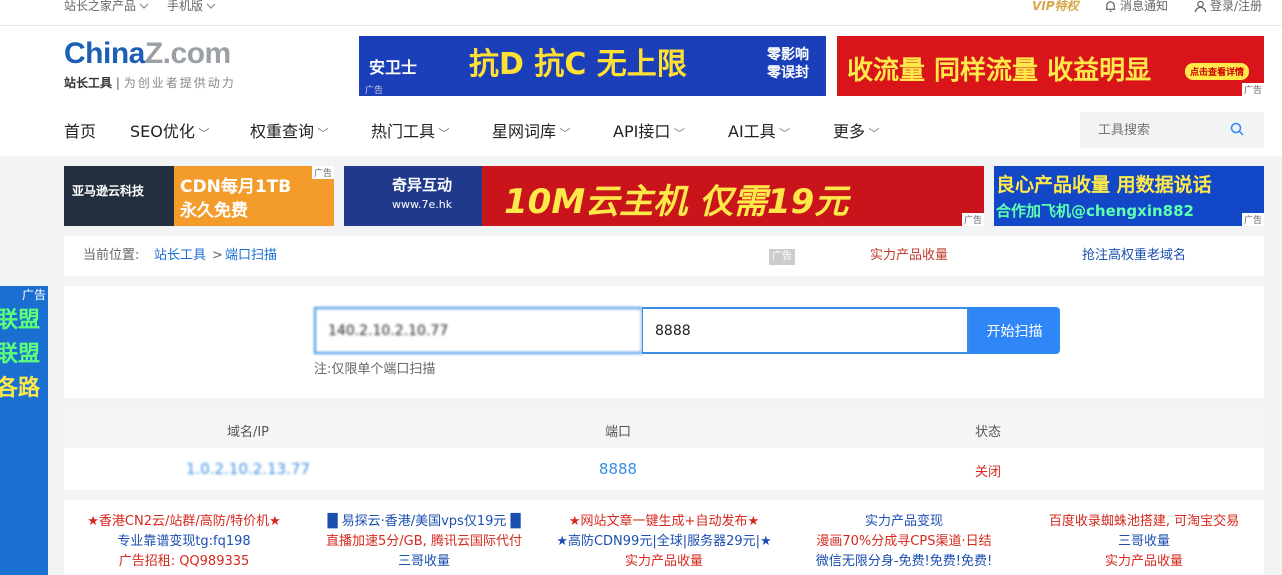 The height and width of the screenshot is (575, 1282). Describe the element at coordinates (664, 522) in the screenshot. I see `ad-link: ★网站文章一键生成+自动发布★` at that location.